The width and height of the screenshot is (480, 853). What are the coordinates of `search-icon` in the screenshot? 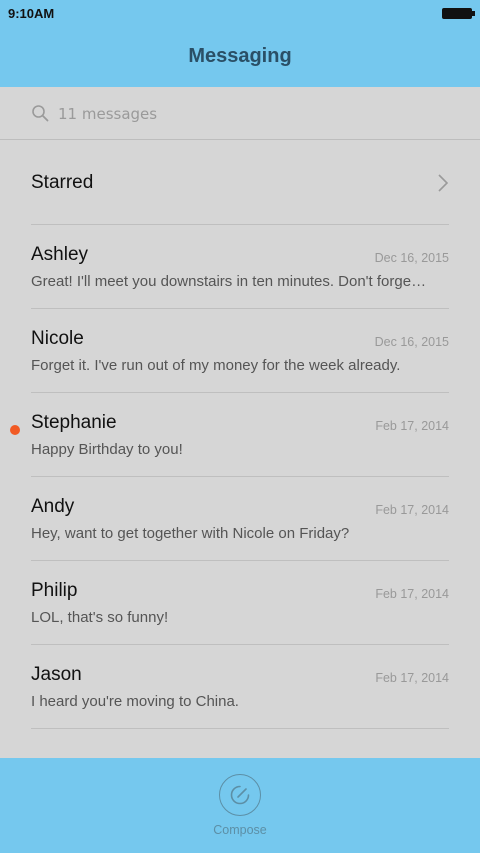 It's located at (40, 113).